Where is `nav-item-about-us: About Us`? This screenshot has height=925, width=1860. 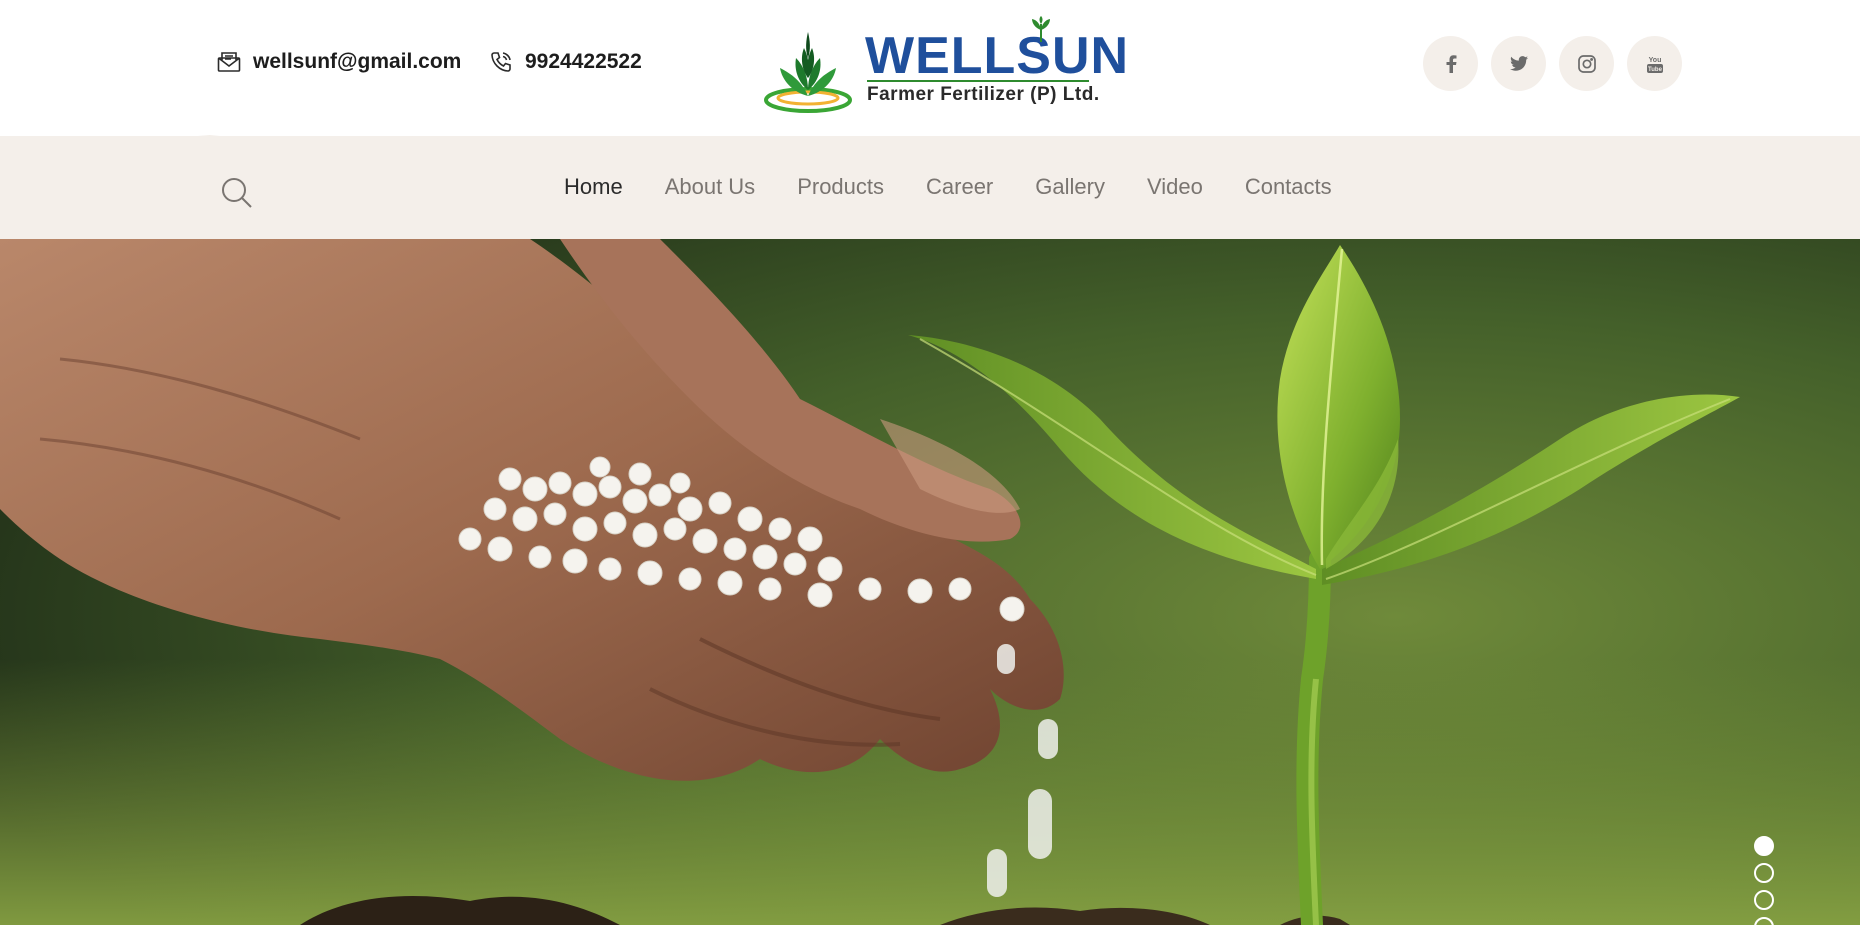 nav-item-about-us: About Us is located at coordinates (710, 187).